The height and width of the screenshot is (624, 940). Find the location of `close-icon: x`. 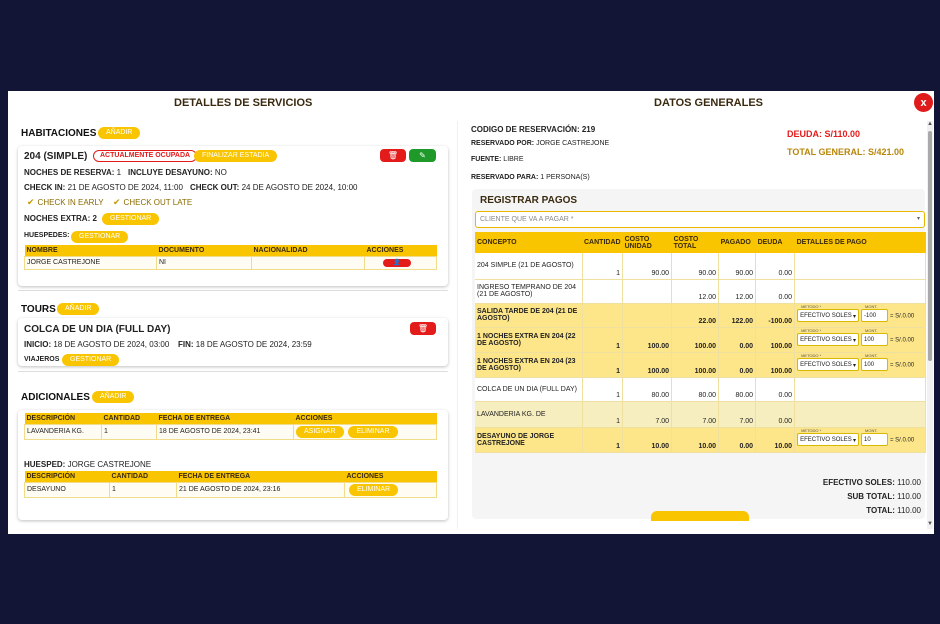

close-icon: x is located at coordinates (923, 102).